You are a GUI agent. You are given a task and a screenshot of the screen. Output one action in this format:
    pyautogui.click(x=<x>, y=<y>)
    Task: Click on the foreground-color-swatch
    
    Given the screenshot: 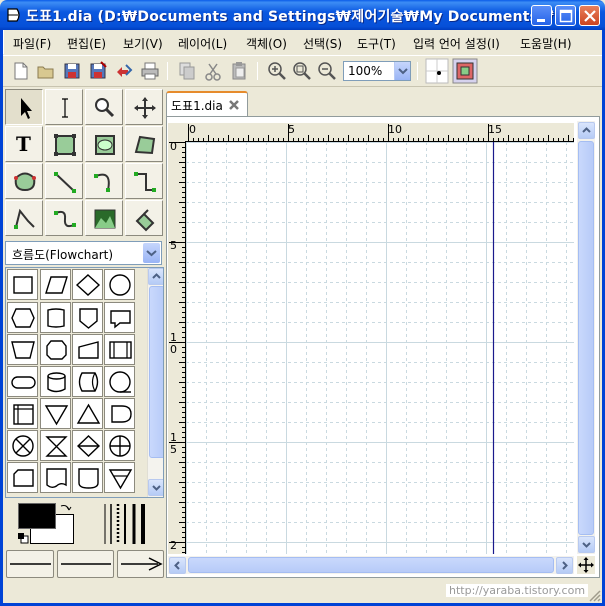 What is the action you would take?
    pyautogui.click(x=37, y=516)
    